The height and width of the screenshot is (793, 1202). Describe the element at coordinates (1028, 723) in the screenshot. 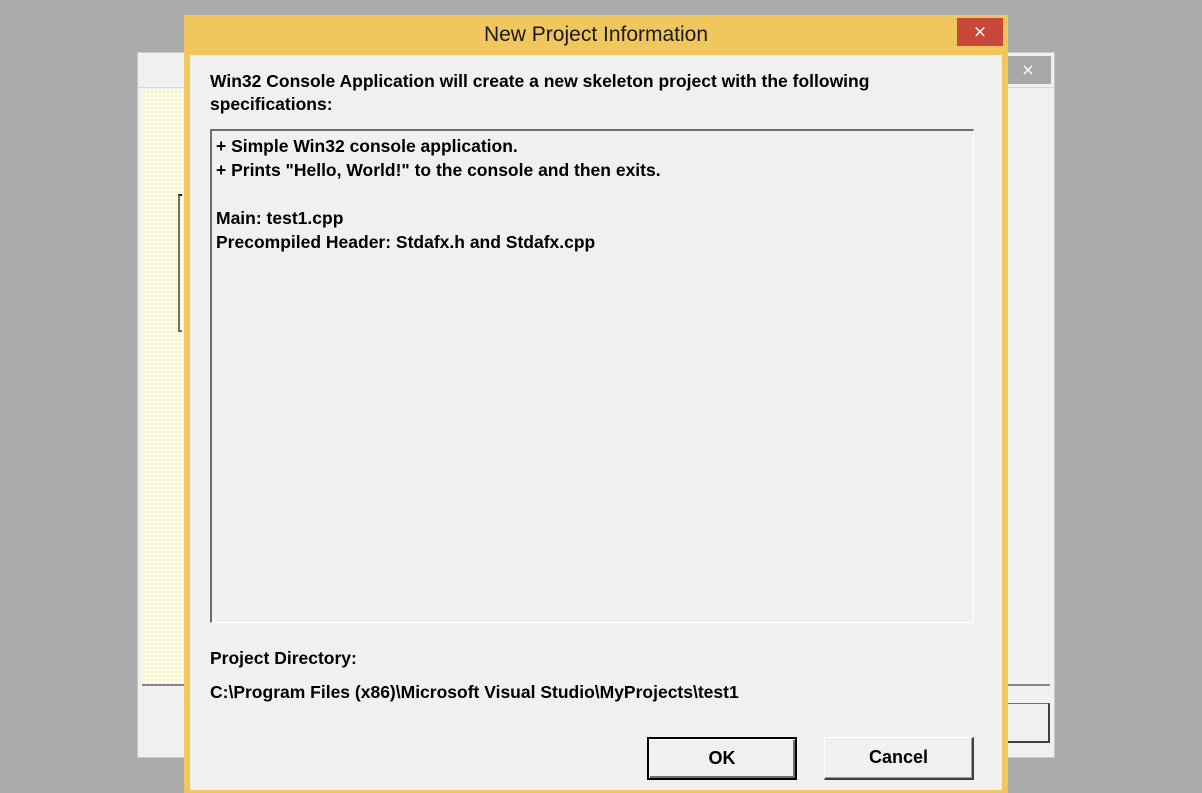

I see `background-wizard-button` at that location.